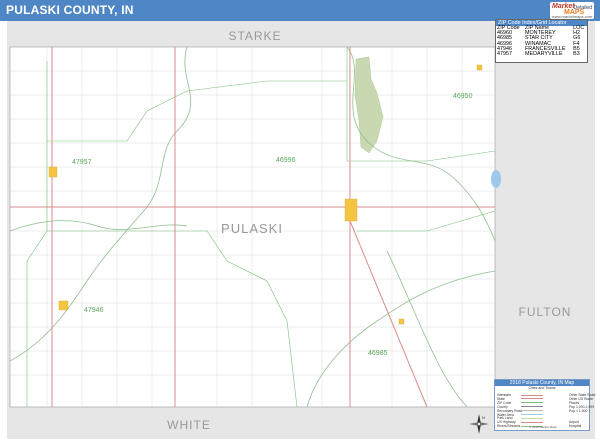  I want to click on town-winamac, so click(351, 210).